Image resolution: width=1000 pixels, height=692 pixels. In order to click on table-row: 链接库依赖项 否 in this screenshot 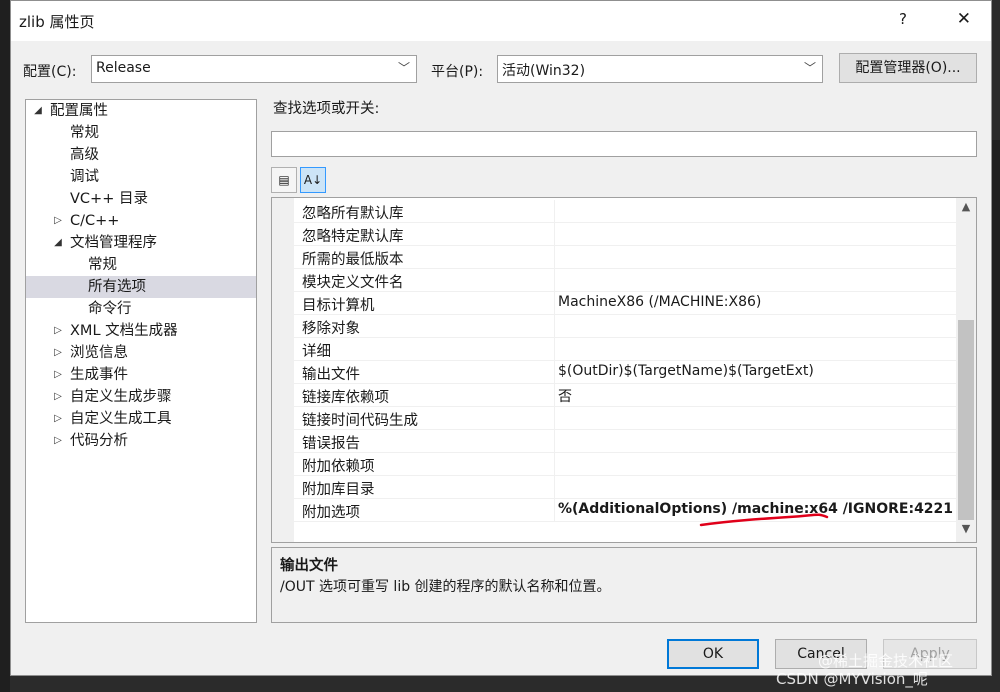, I will do `click(625, 395)`.